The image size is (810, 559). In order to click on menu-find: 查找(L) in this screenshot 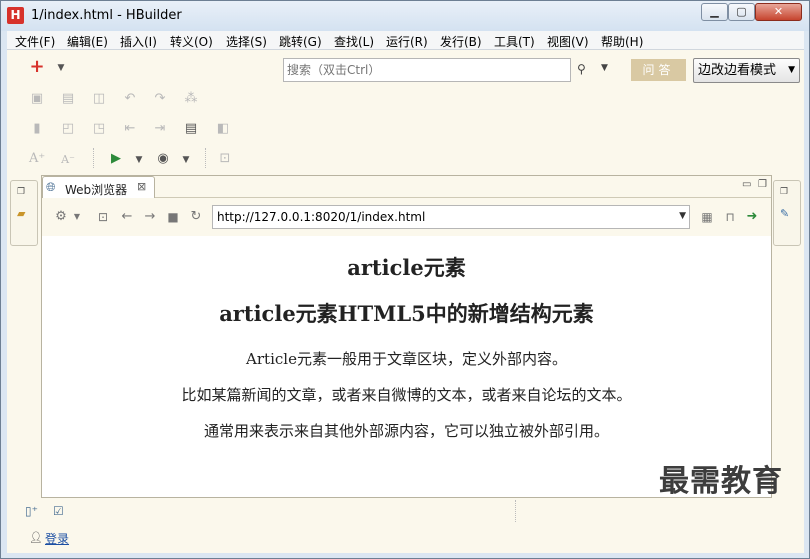, I will do `click(354, 41)`.